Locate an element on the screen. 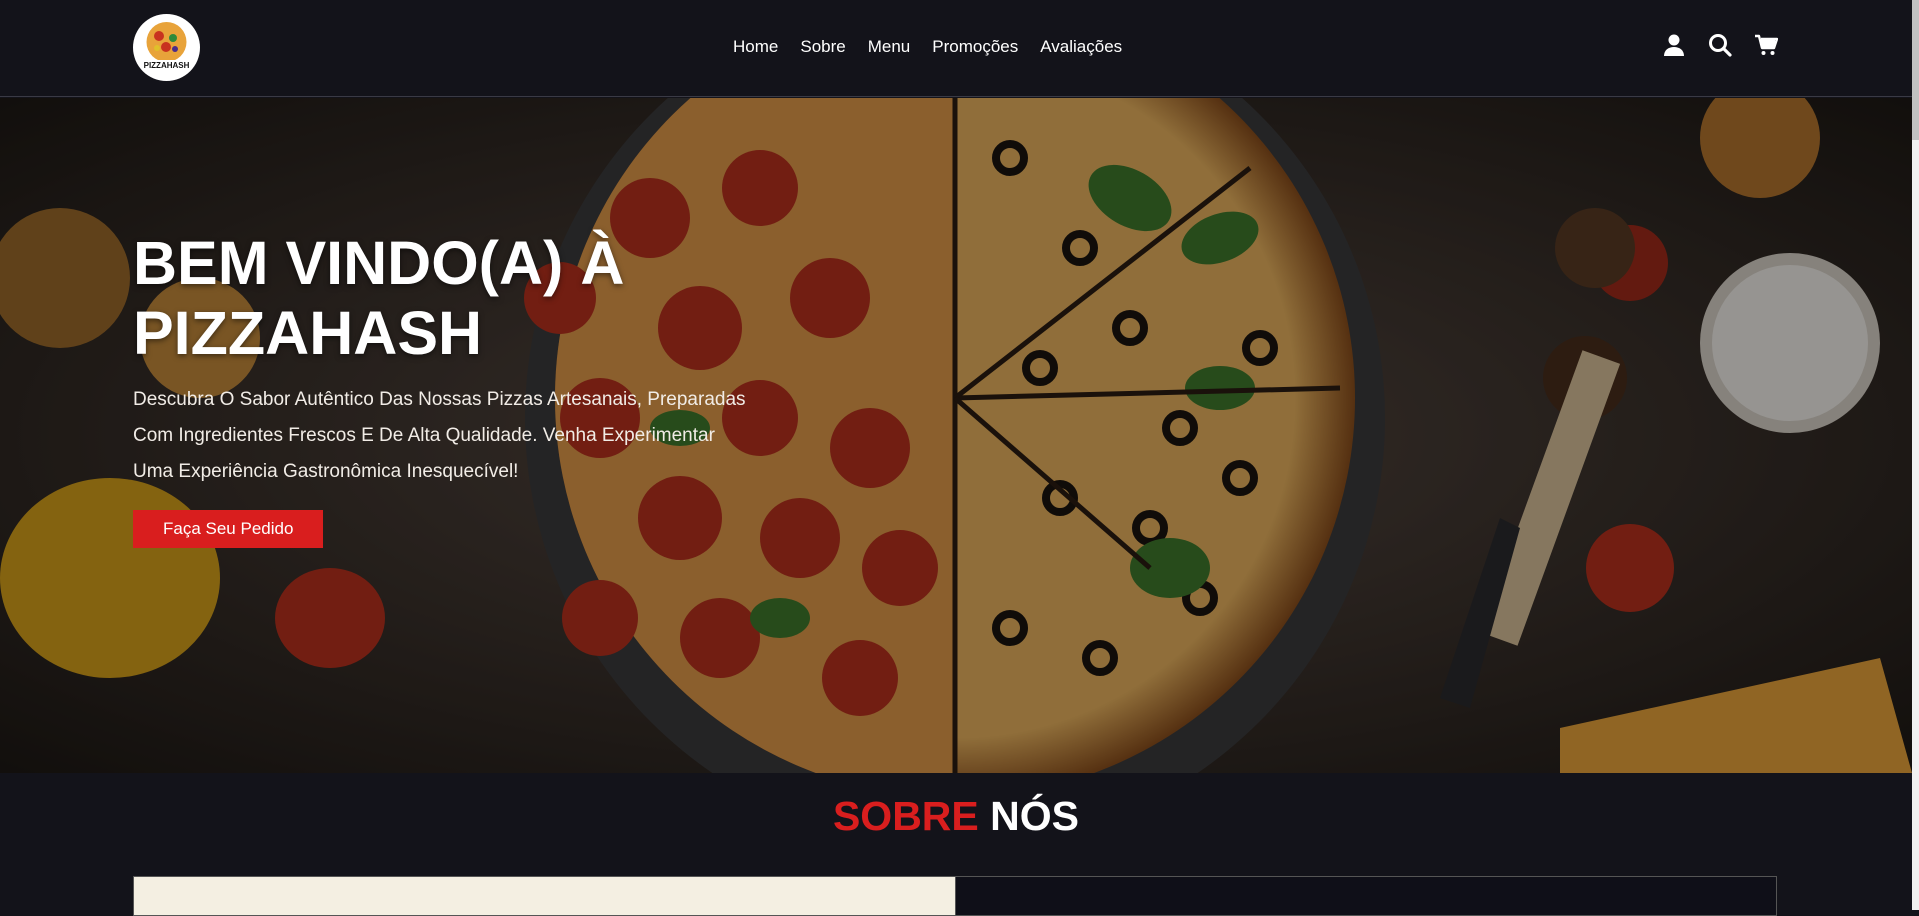 This screenshot has width=1919, height=916. about-text-panel is located at coordinates (1366, 896).